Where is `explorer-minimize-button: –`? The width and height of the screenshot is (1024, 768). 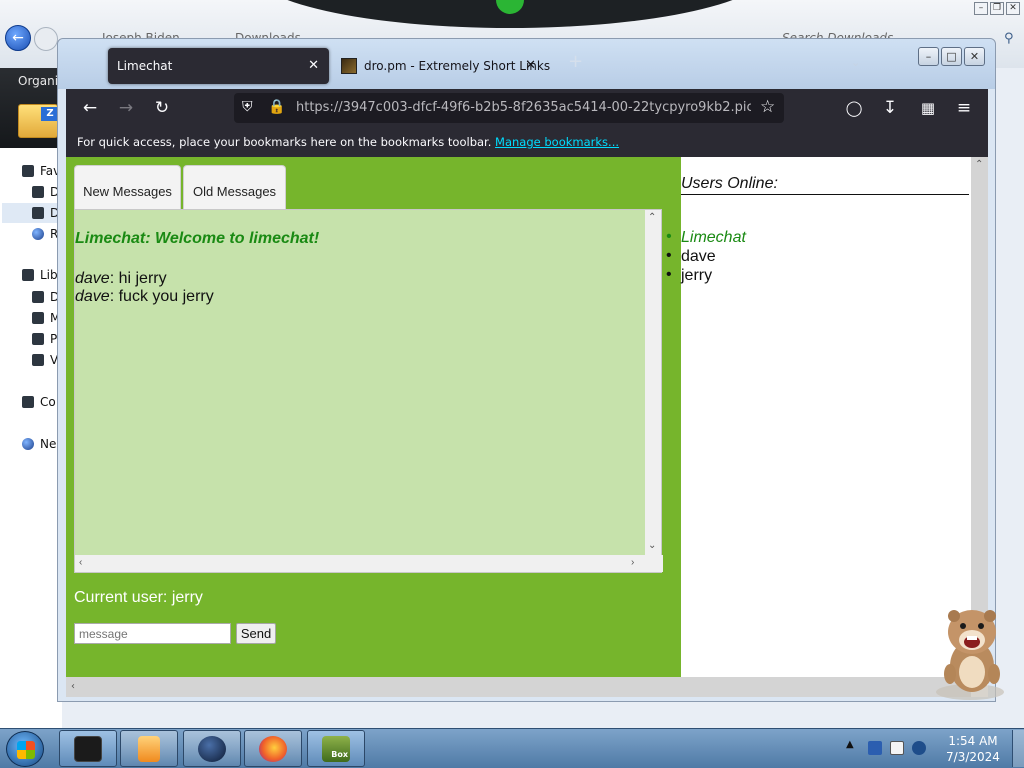 explorer-minimize-button: – is located at coordinates (981, 8).